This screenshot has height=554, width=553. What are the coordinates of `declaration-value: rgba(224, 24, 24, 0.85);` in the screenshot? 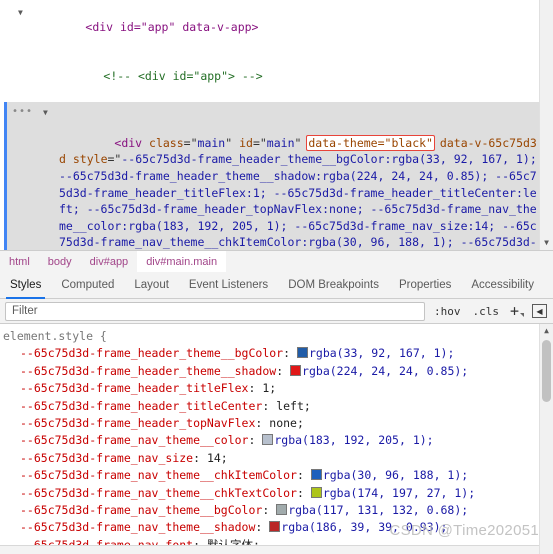 It's located at (385, 371).